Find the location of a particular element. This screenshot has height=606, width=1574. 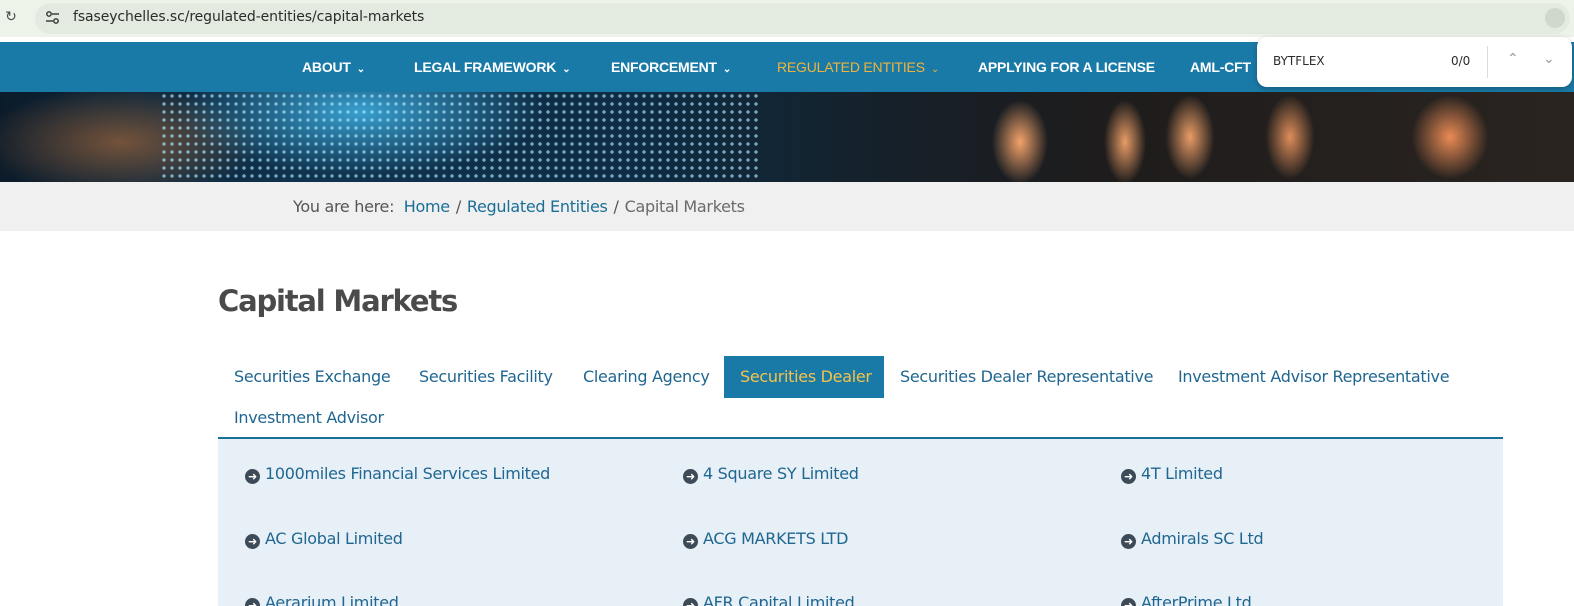

list-item: ➜ AFR Capital Limited is located at coordinates (769, 599).